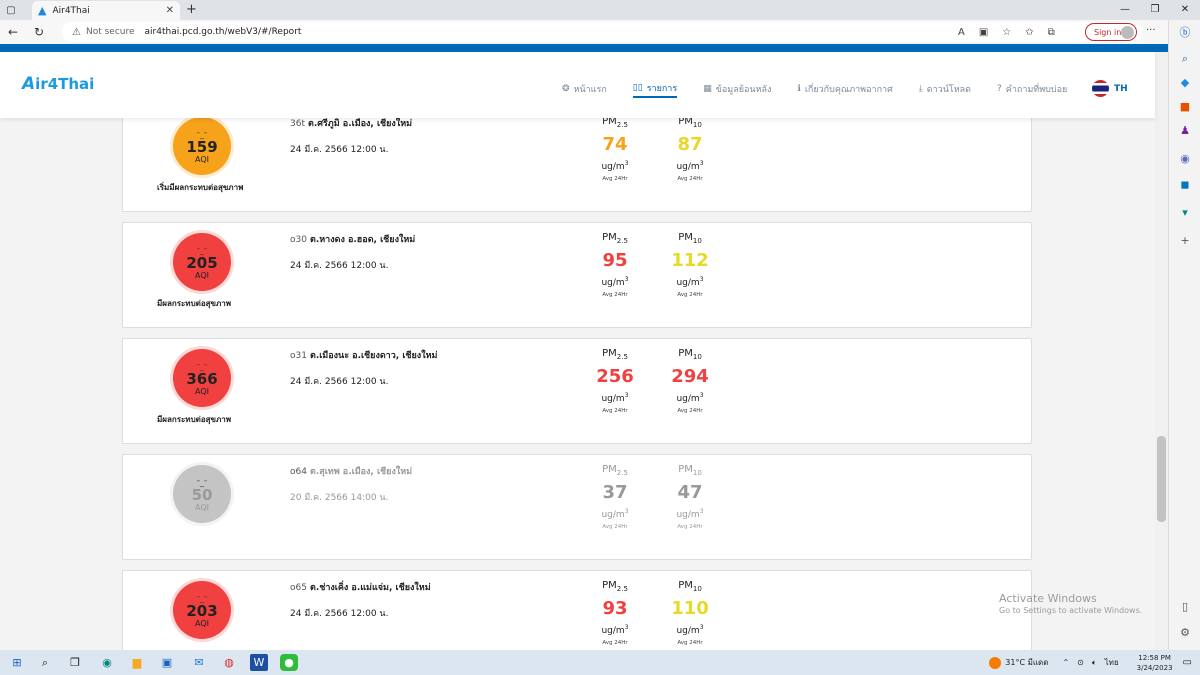 Image resolution: width=1200 pixels, height=675 pixels. Describe the element at coordinates (1125, 10) in the screenshot. I see `minimize-button: —` at that location.